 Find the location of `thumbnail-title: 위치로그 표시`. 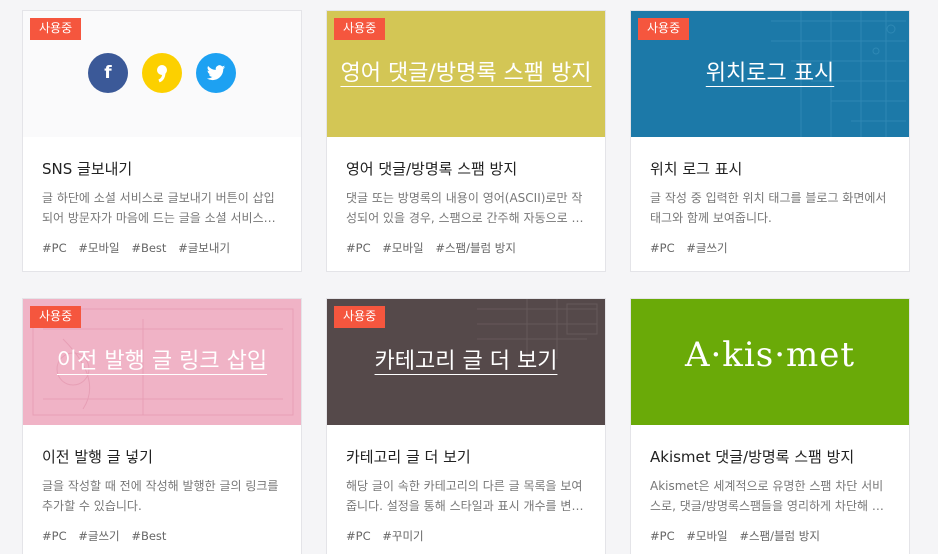

thumbnail-title: 위치로그 표시 is located at coordinates (770, 73).